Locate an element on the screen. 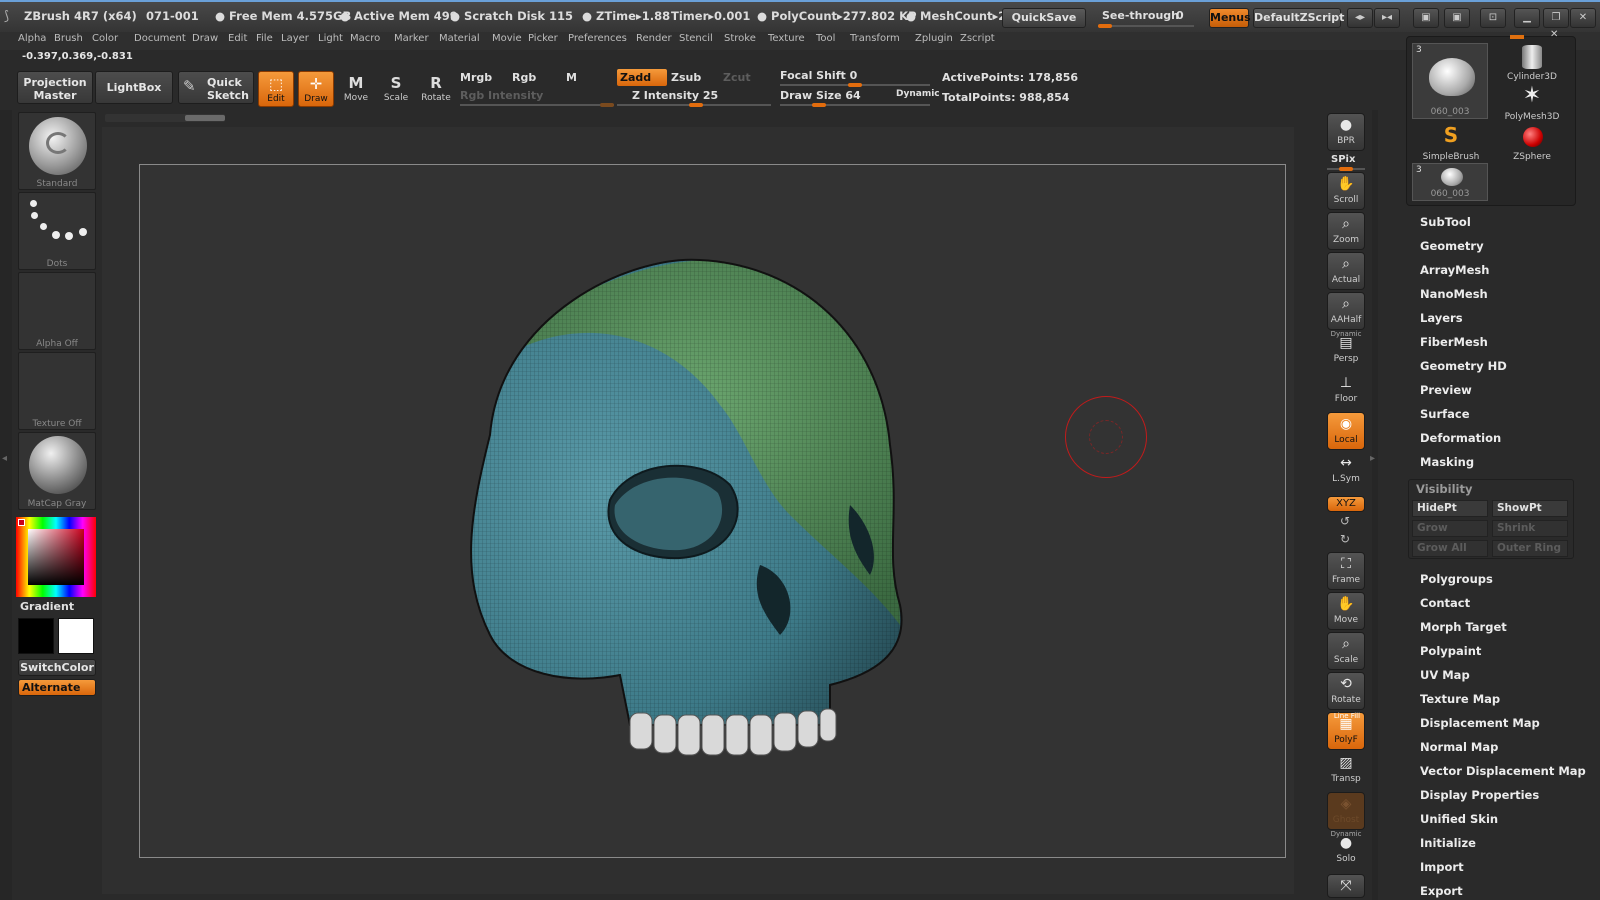 Image resolution: width=1600 pixels, height=900 pixels. morph-target-header: Morph Target is located at coordinates (1463, 627).